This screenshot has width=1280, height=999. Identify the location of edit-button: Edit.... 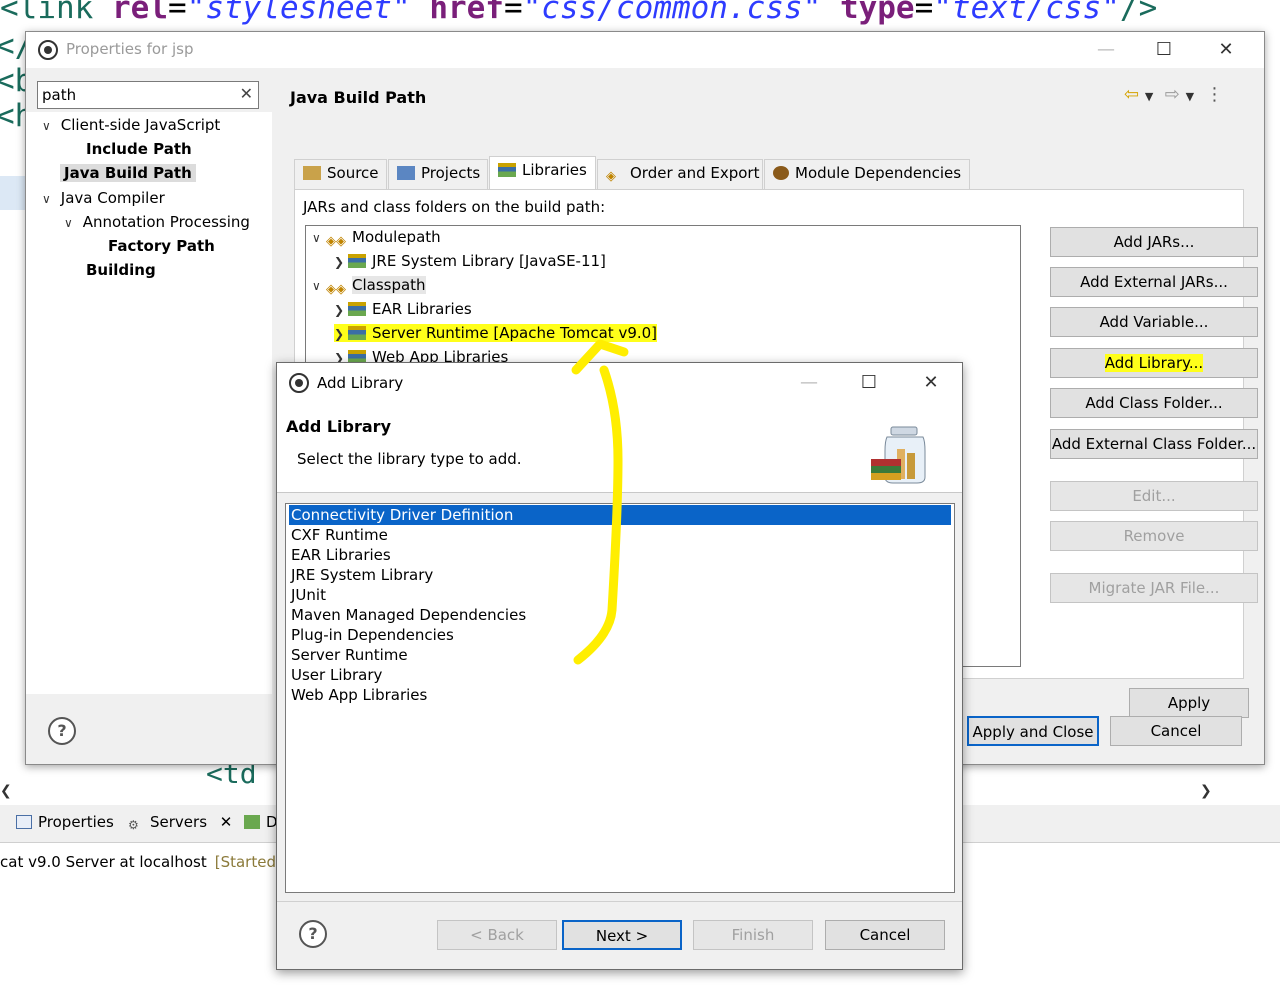
(1154, 496).